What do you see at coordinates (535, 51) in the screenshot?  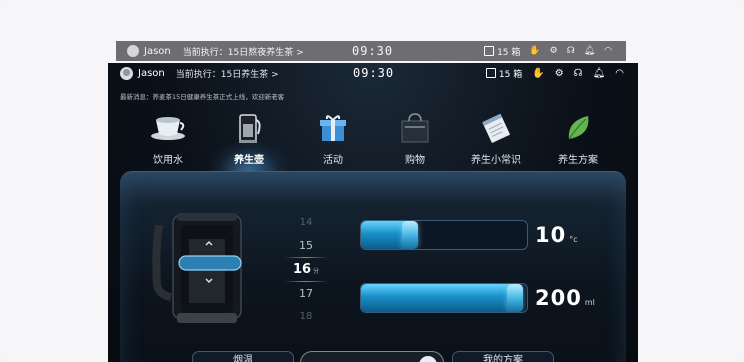 I see `drop-icon: ✋` at bounding box center [535, 51].